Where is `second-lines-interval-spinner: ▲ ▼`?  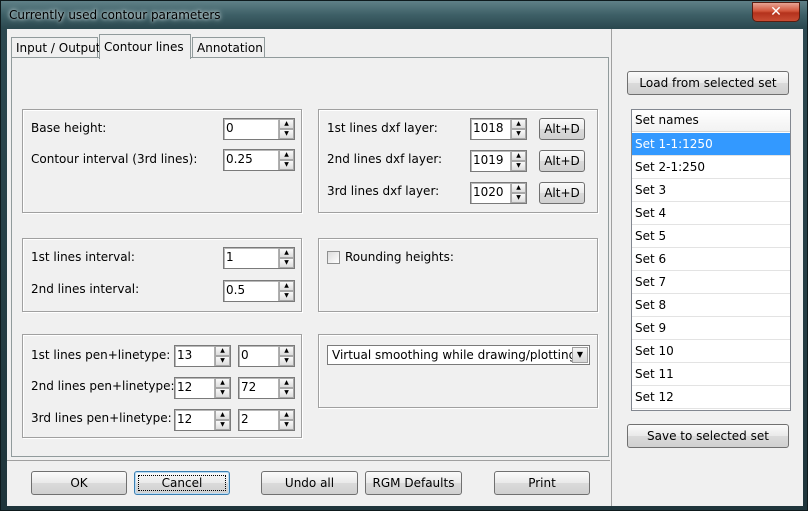 second-lines-interval-spinner: ▲ ▼ is located at coordinates (259, 291).